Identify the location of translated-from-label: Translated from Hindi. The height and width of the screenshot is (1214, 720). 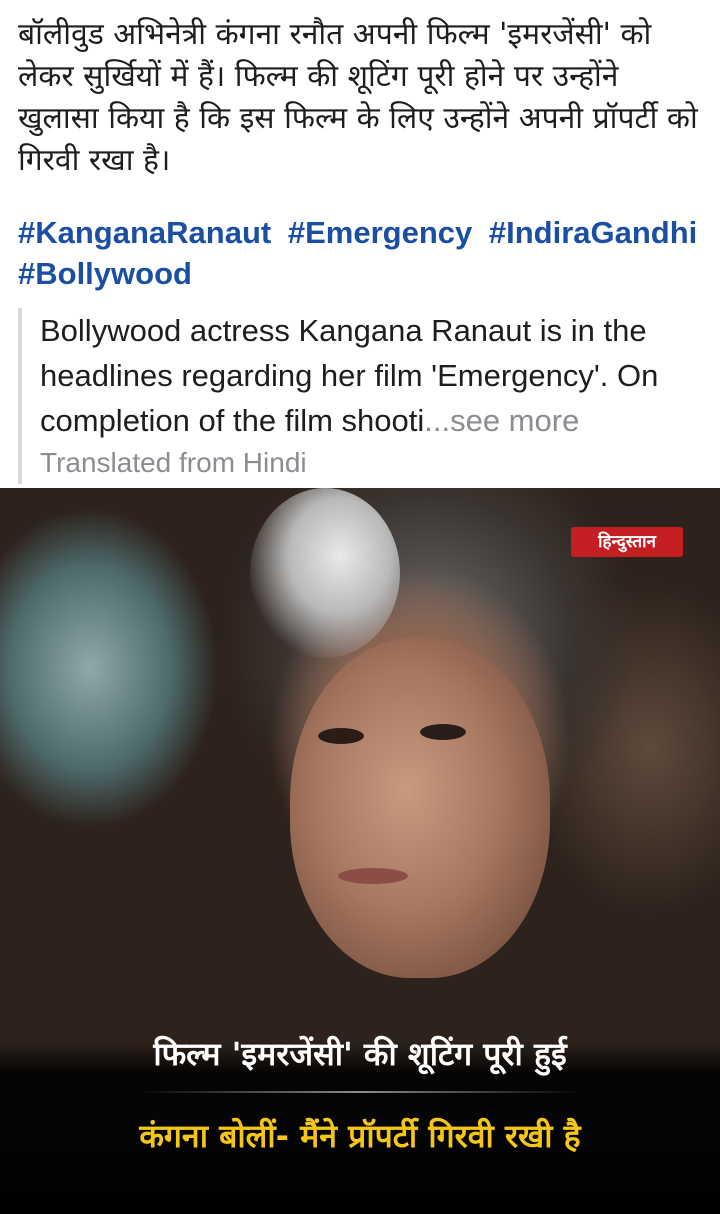
(374, 463).